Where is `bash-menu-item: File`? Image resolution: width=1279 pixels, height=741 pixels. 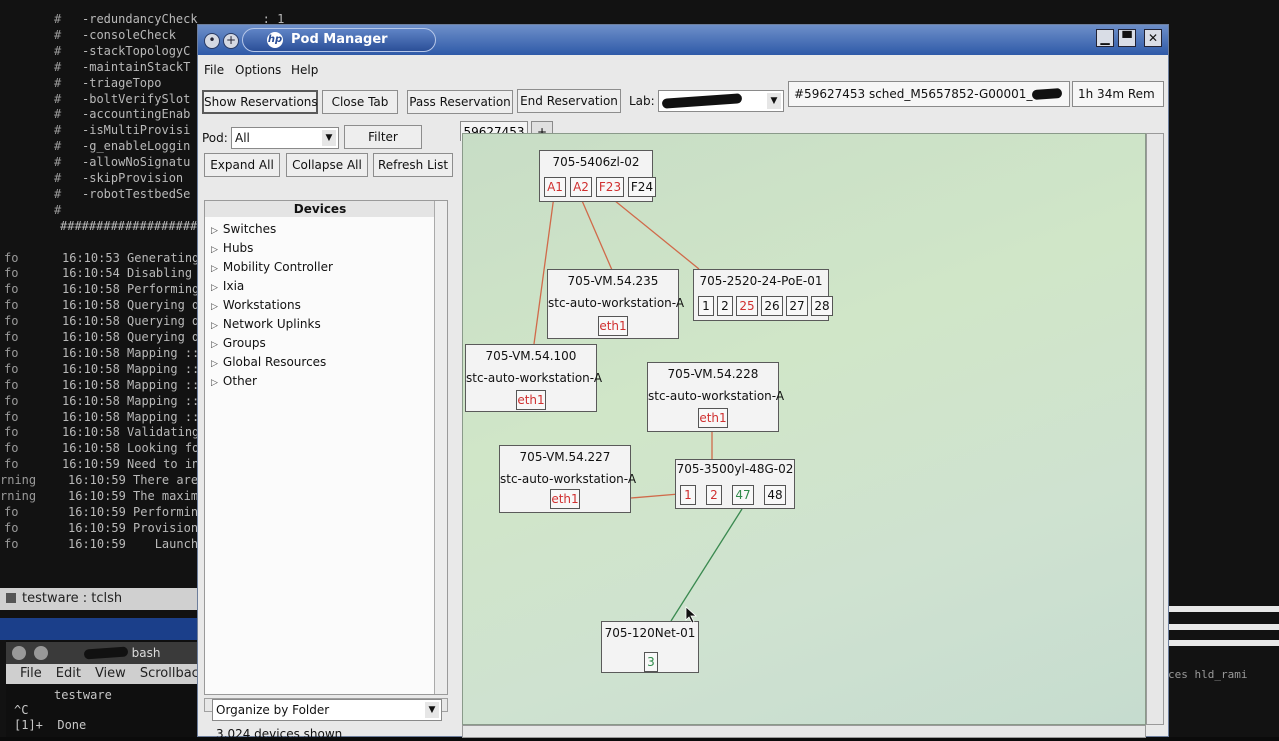 bash-menu-item: File is located at coordinates (31, 673).